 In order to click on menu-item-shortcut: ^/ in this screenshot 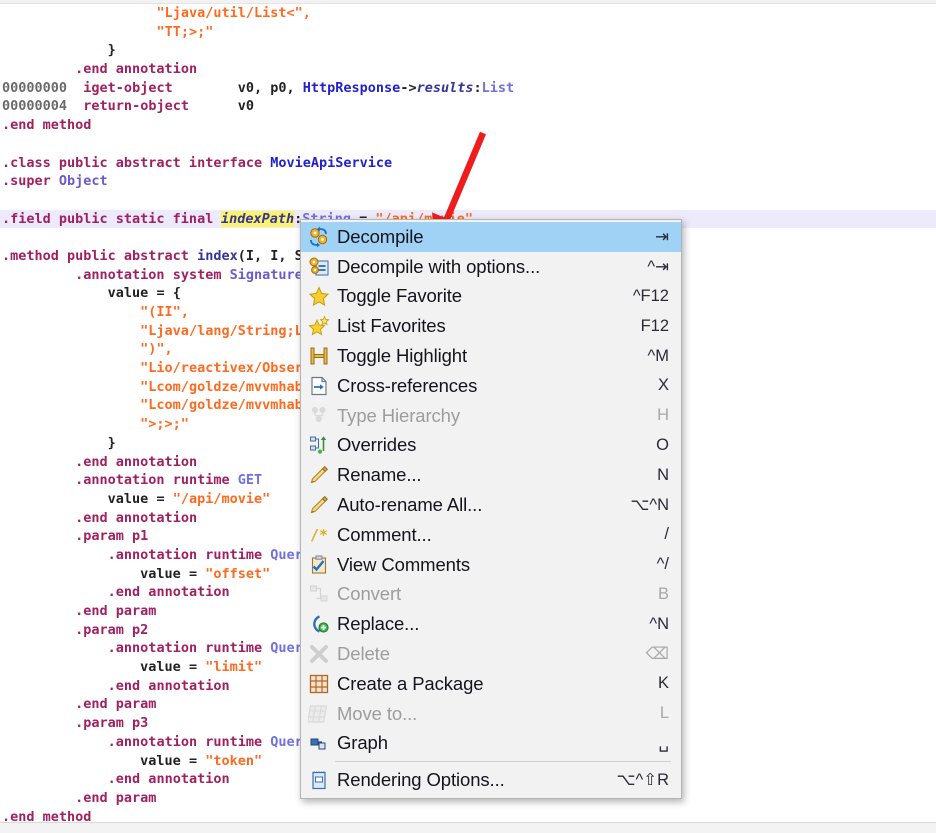, I will do `click(662, 564)`.